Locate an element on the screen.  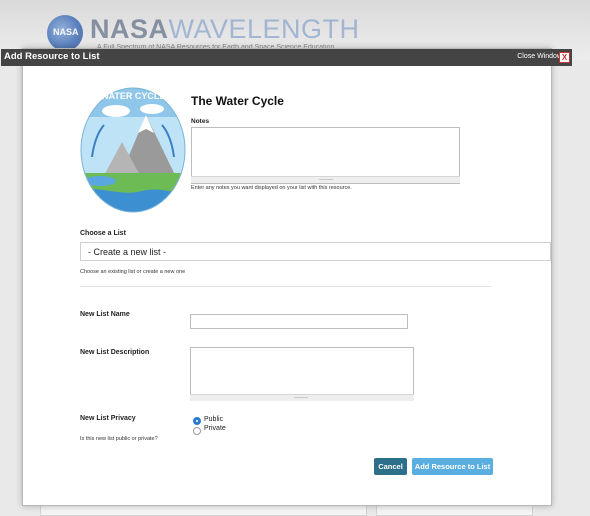
brand-wordmark: NASAWAVELENGTH is located at coordinates (225, 29).